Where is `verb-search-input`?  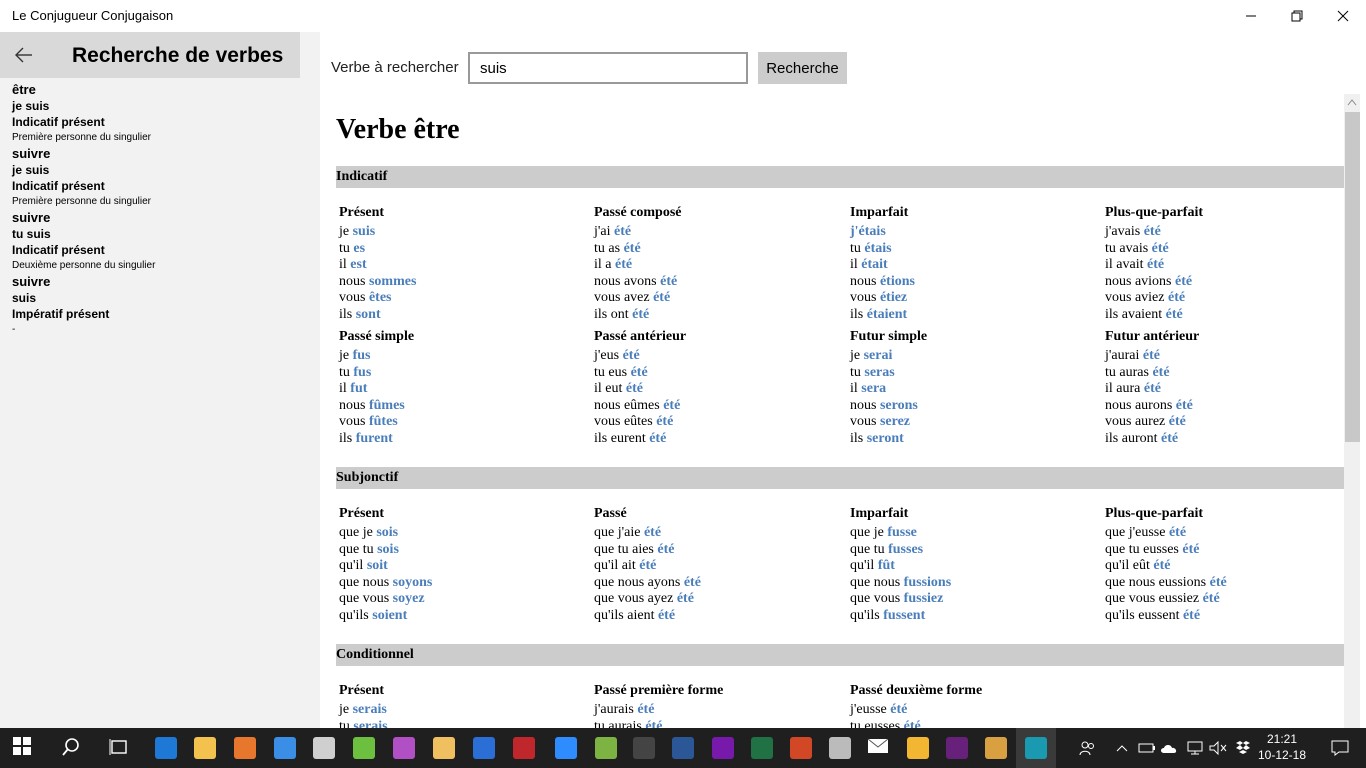
verb-search-input is located at coordinates (608, 68).